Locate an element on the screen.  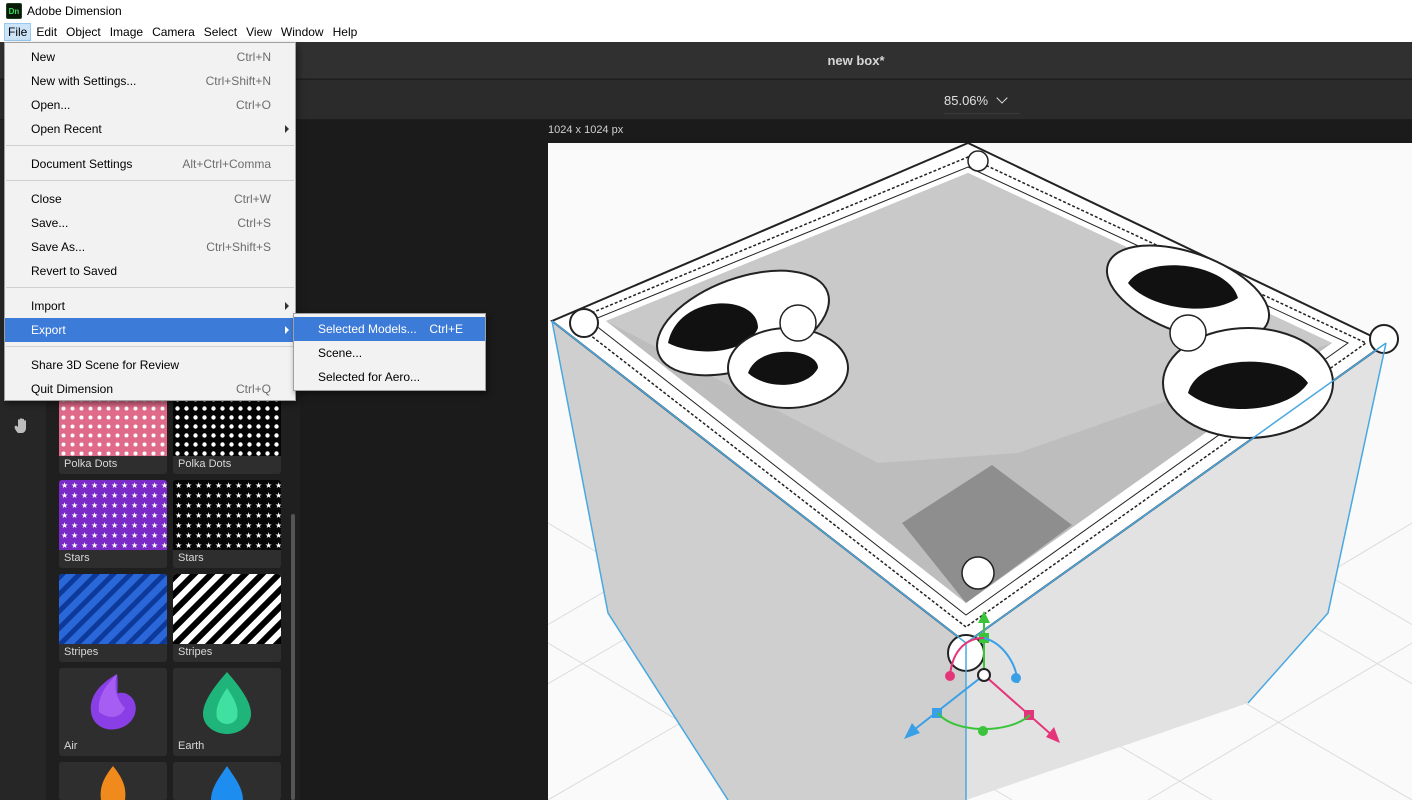
menu-item-label: Quit Dimension is located at coordinates (72, 389).